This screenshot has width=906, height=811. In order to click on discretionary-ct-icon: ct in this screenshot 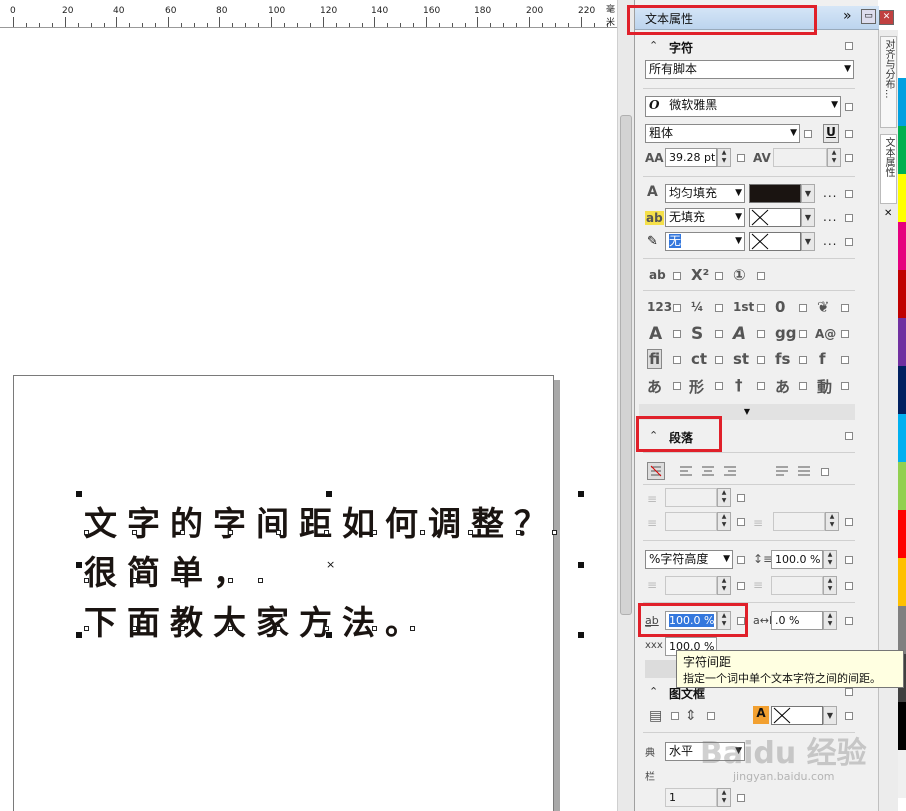, I will do `click(699, 359)`.